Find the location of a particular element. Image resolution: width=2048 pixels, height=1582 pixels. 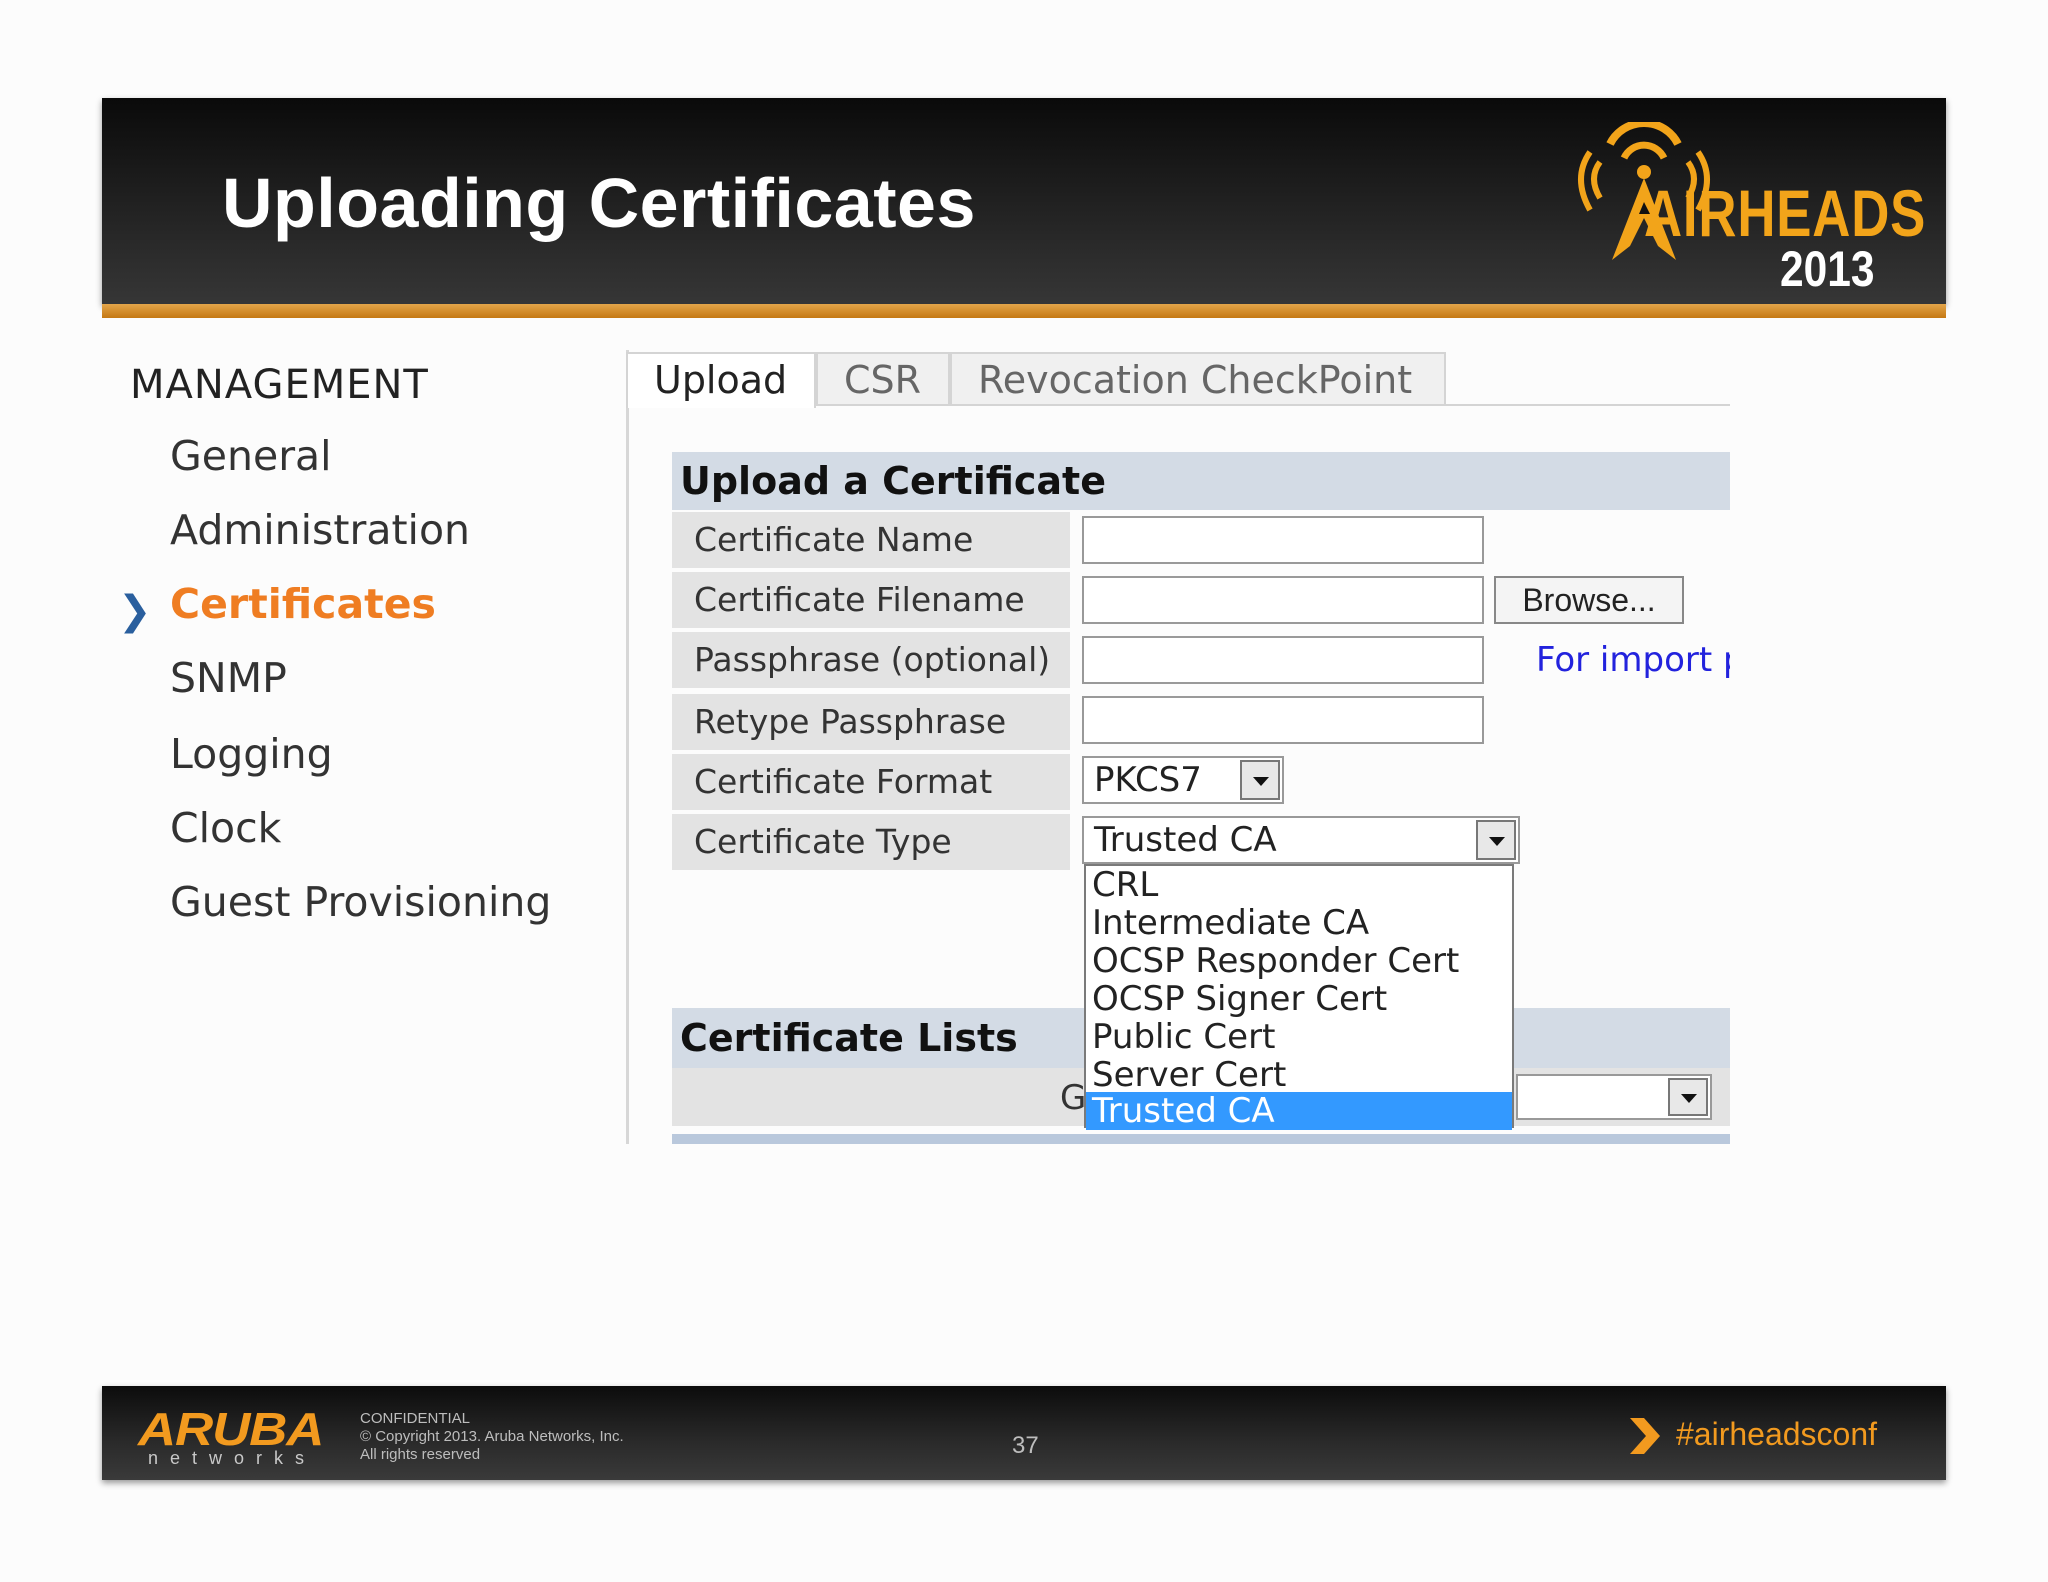

group-label-partial: G is located at coordinates (1073, 1098).